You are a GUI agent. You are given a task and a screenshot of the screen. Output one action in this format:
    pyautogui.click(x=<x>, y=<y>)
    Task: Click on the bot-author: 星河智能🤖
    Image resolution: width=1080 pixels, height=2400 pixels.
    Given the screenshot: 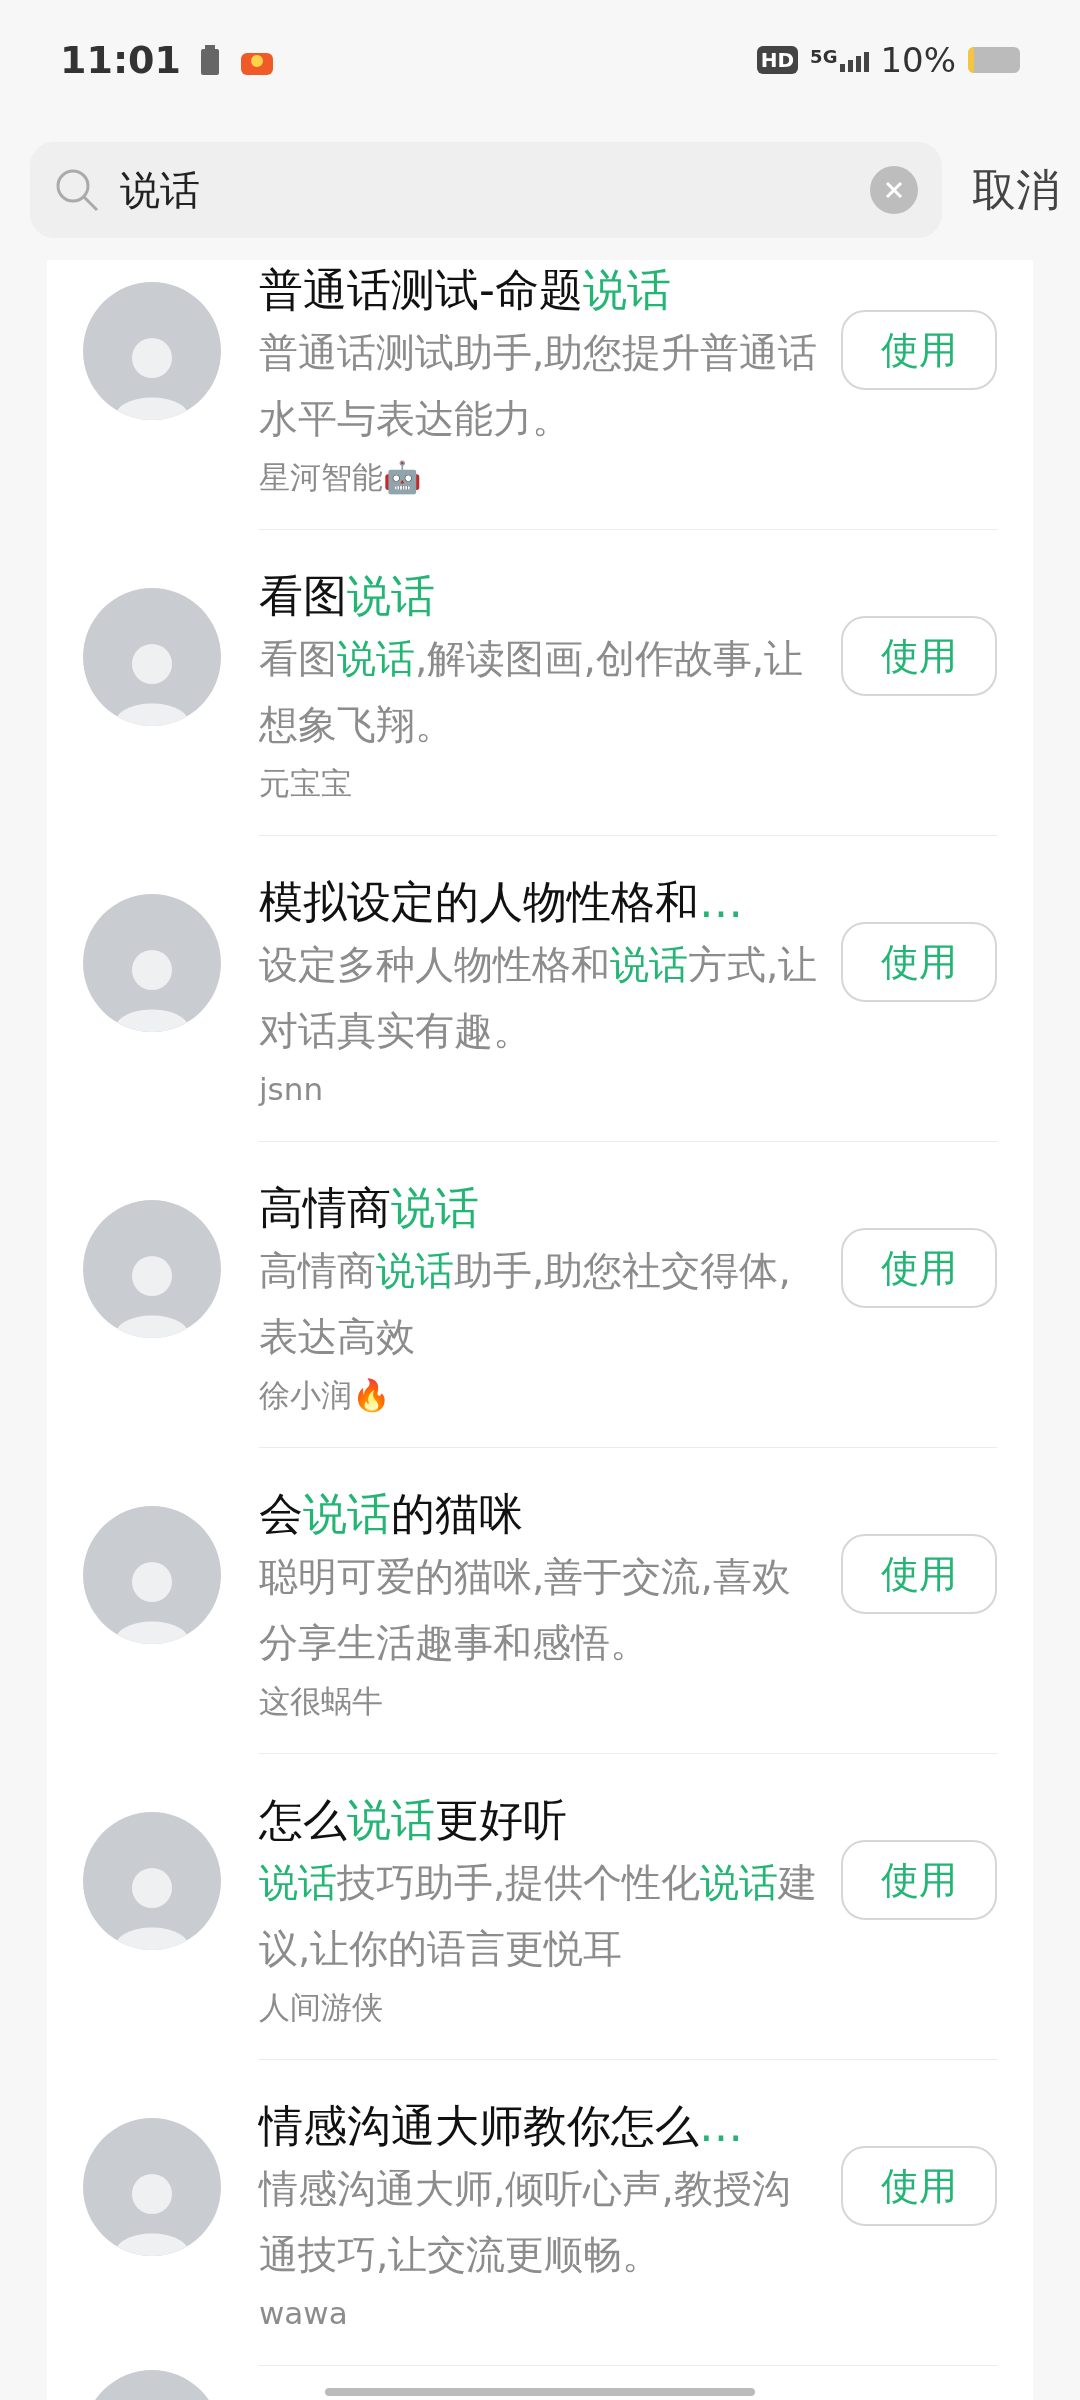 What is the action you would take?
    pyautogui.click(x=340, y=477)
    